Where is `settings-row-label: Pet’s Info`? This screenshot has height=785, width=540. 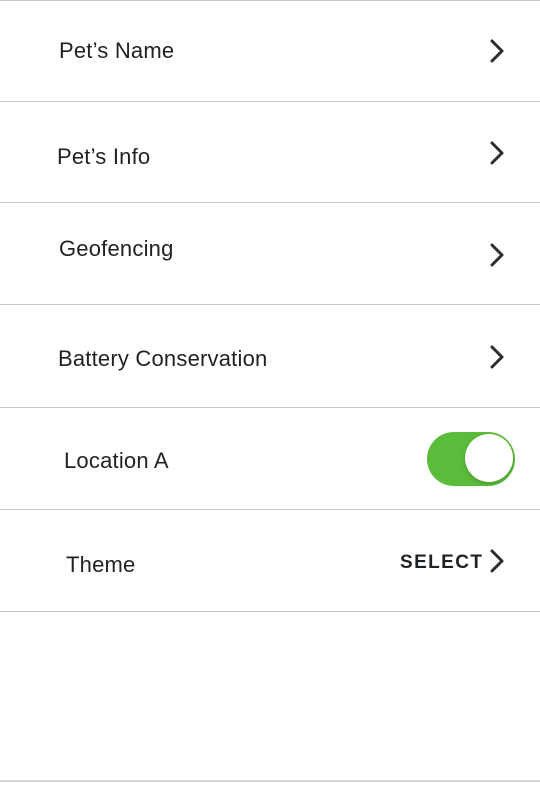
settings-row-label: Pet’s Info is located at coordinates (104, 156).